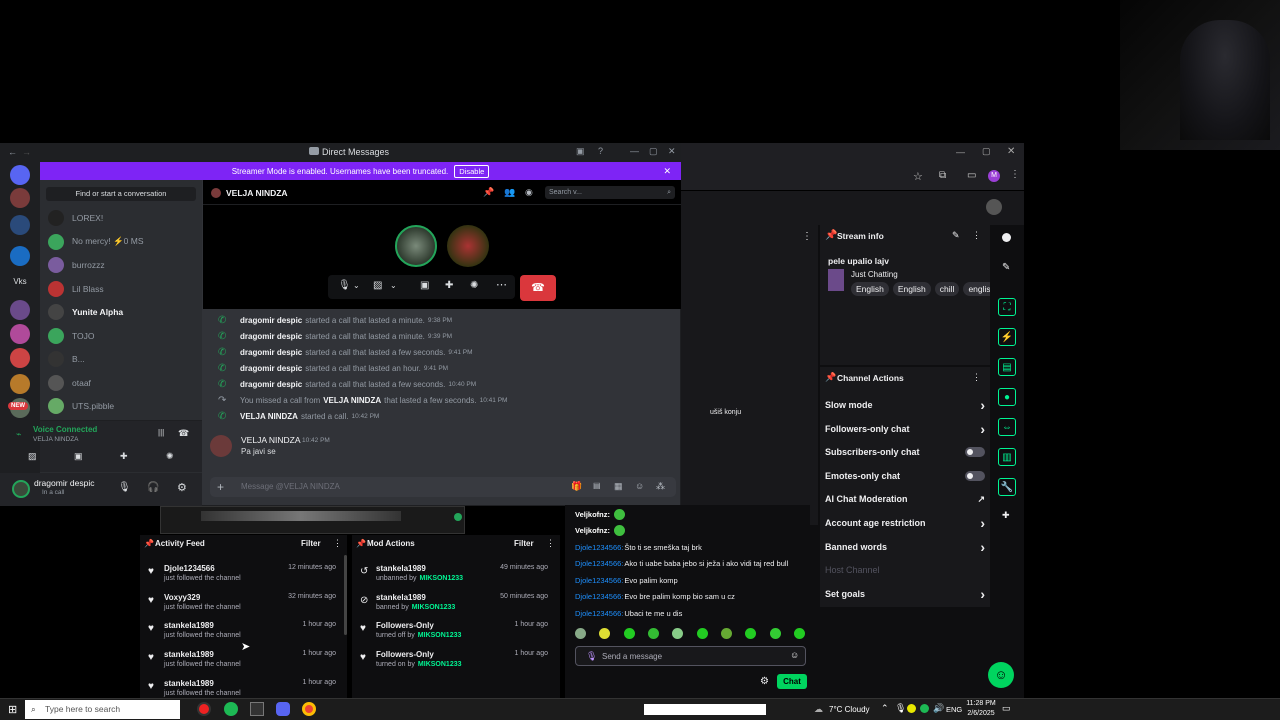  I want to click on tray-chevron-icon: ⌃, so click(885, 708).